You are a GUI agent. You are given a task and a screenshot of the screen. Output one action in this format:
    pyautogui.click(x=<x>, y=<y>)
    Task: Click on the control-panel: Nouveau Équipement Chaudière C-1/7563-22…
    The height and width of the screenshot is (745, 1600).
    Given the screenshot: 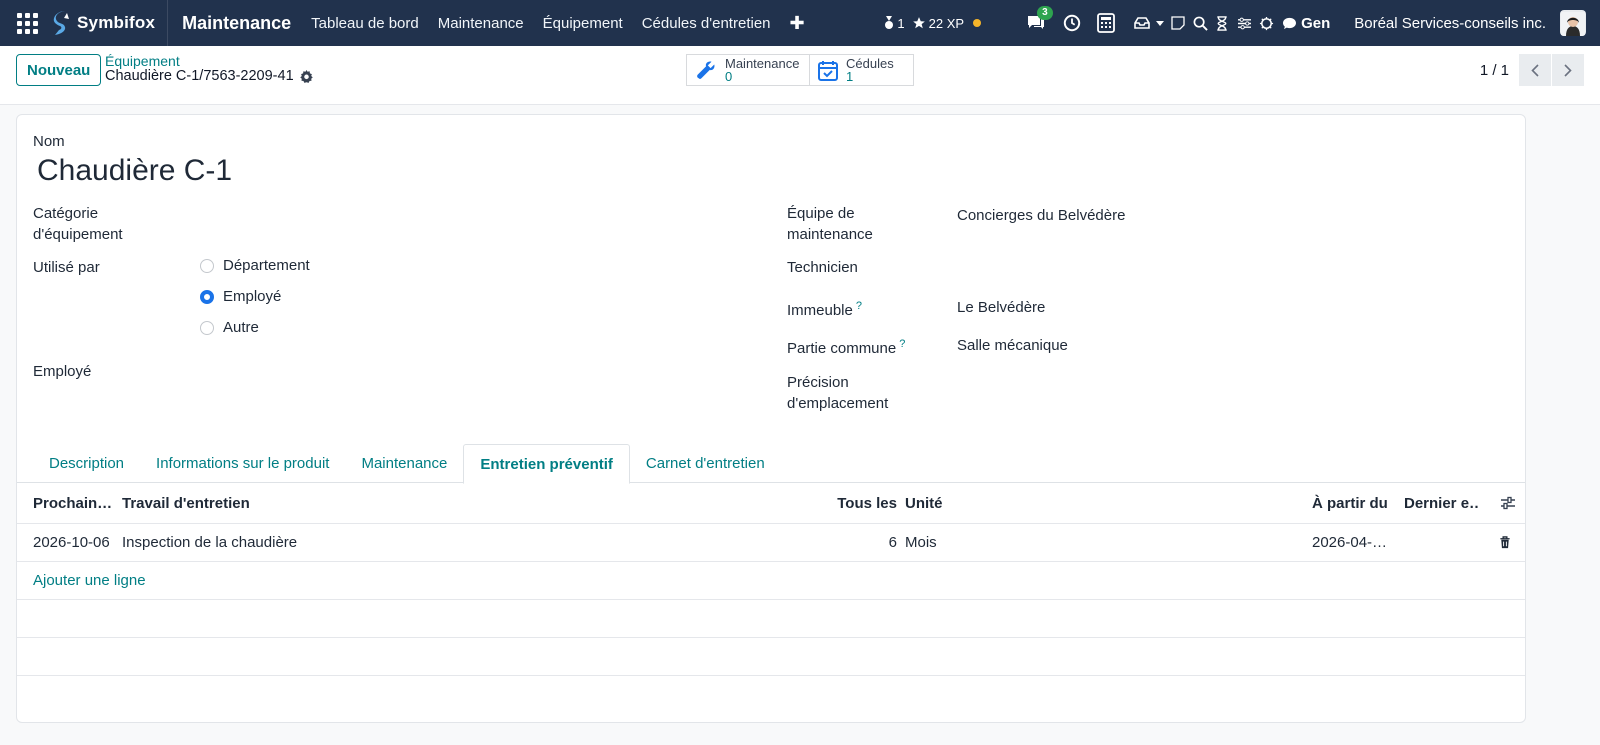 What is the action you would take?
    pyautogui.click(x=800, y=75)
    